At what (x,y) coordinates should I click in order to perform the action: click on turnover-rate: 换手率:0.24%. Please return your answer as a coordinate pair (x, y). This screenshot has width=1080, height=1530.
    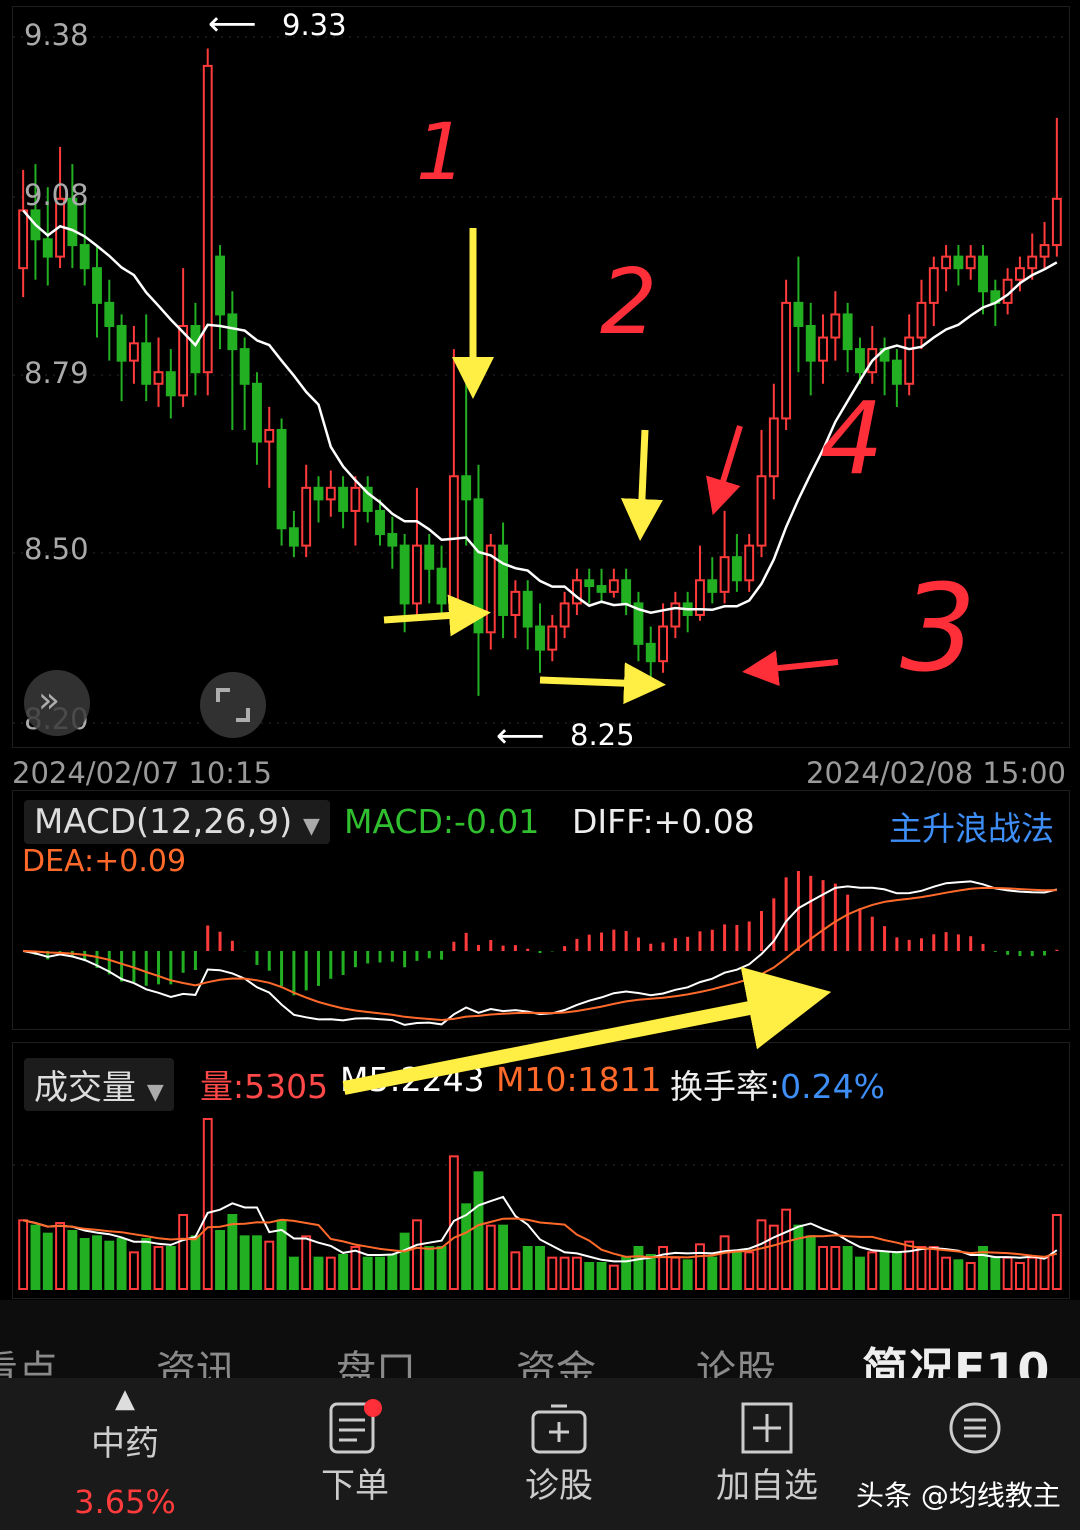
    Looking at the image, I should click on (777, 1084).